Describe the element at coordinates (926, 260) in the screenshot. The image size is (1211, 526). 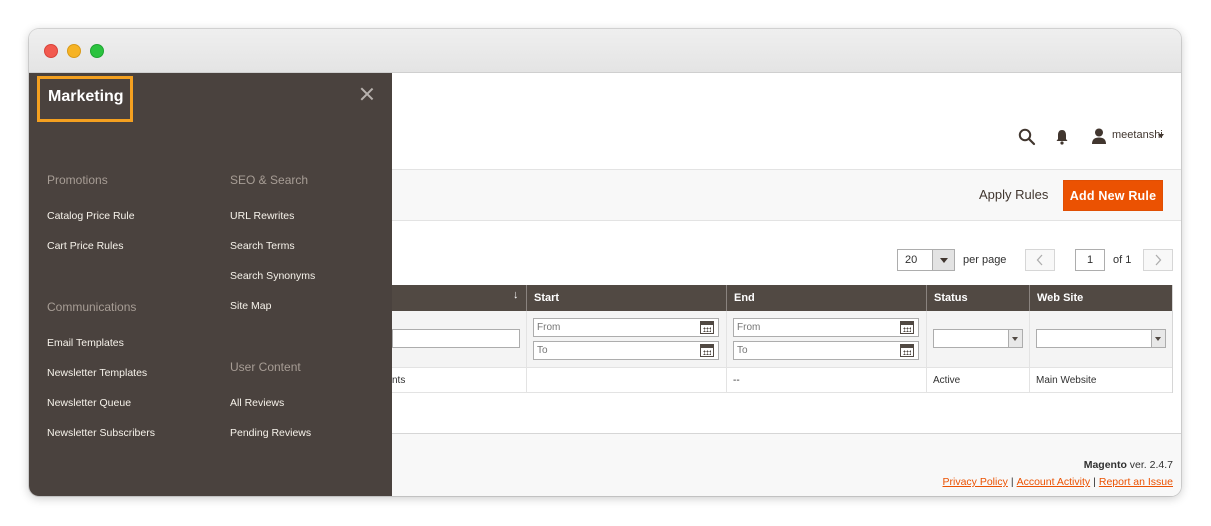
I see `per-page-select: 20` at that location.